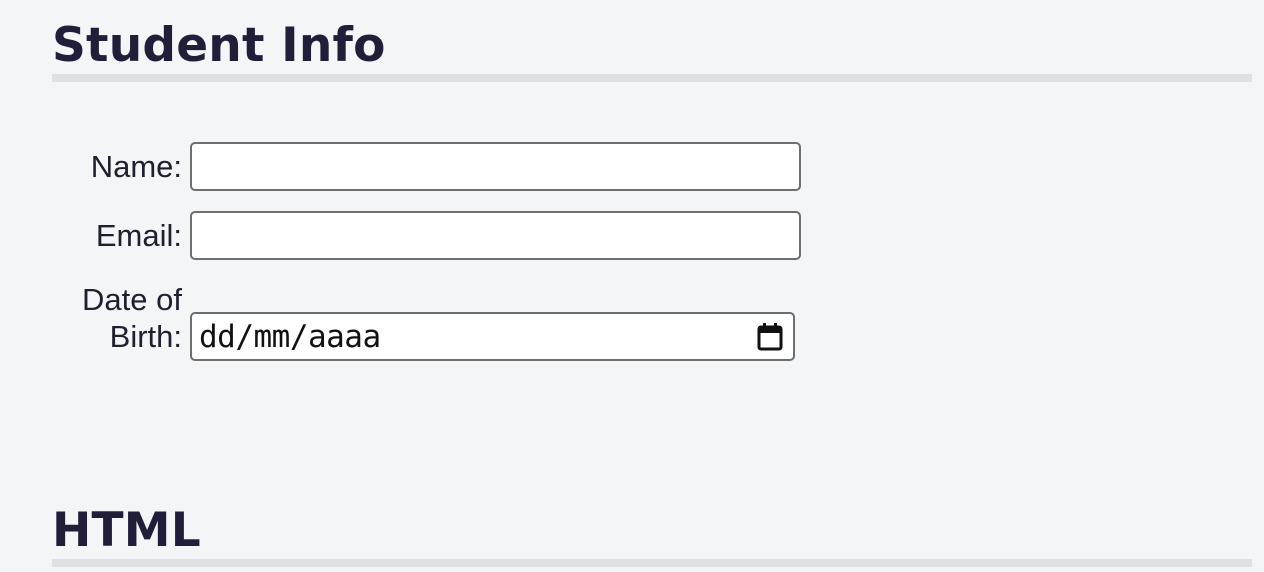  I want to click on name-row: Name:, so click(420, 166).